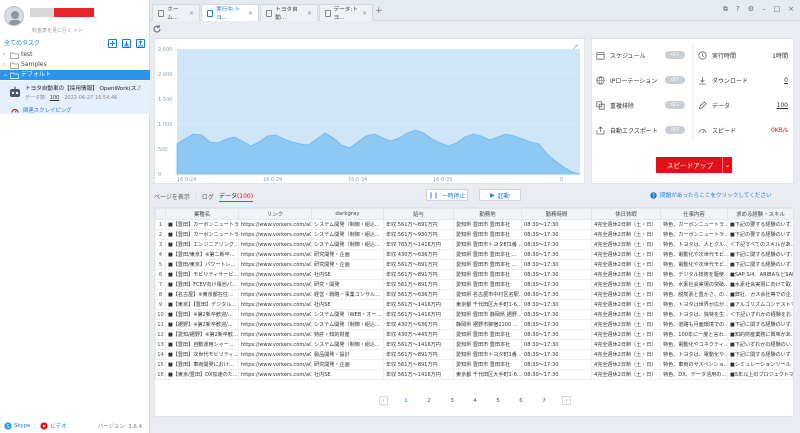 The width and height of the screenshot is (800, 433). Describe the element at coordinates (418, 234) in the screenshot. I see `table-cell: 年収 561万～930万円` at that location.